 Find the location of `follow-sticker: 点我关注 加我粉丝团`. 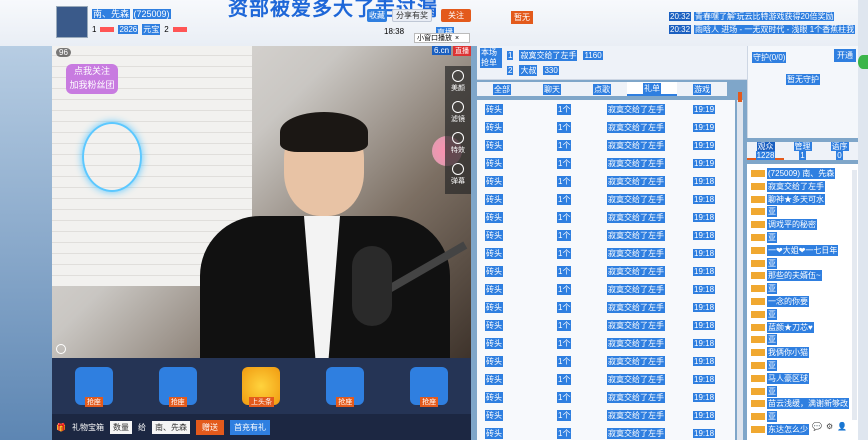

follow-sticker: 点我关注 加我粉丝团 is located at coordinates (92, 79).